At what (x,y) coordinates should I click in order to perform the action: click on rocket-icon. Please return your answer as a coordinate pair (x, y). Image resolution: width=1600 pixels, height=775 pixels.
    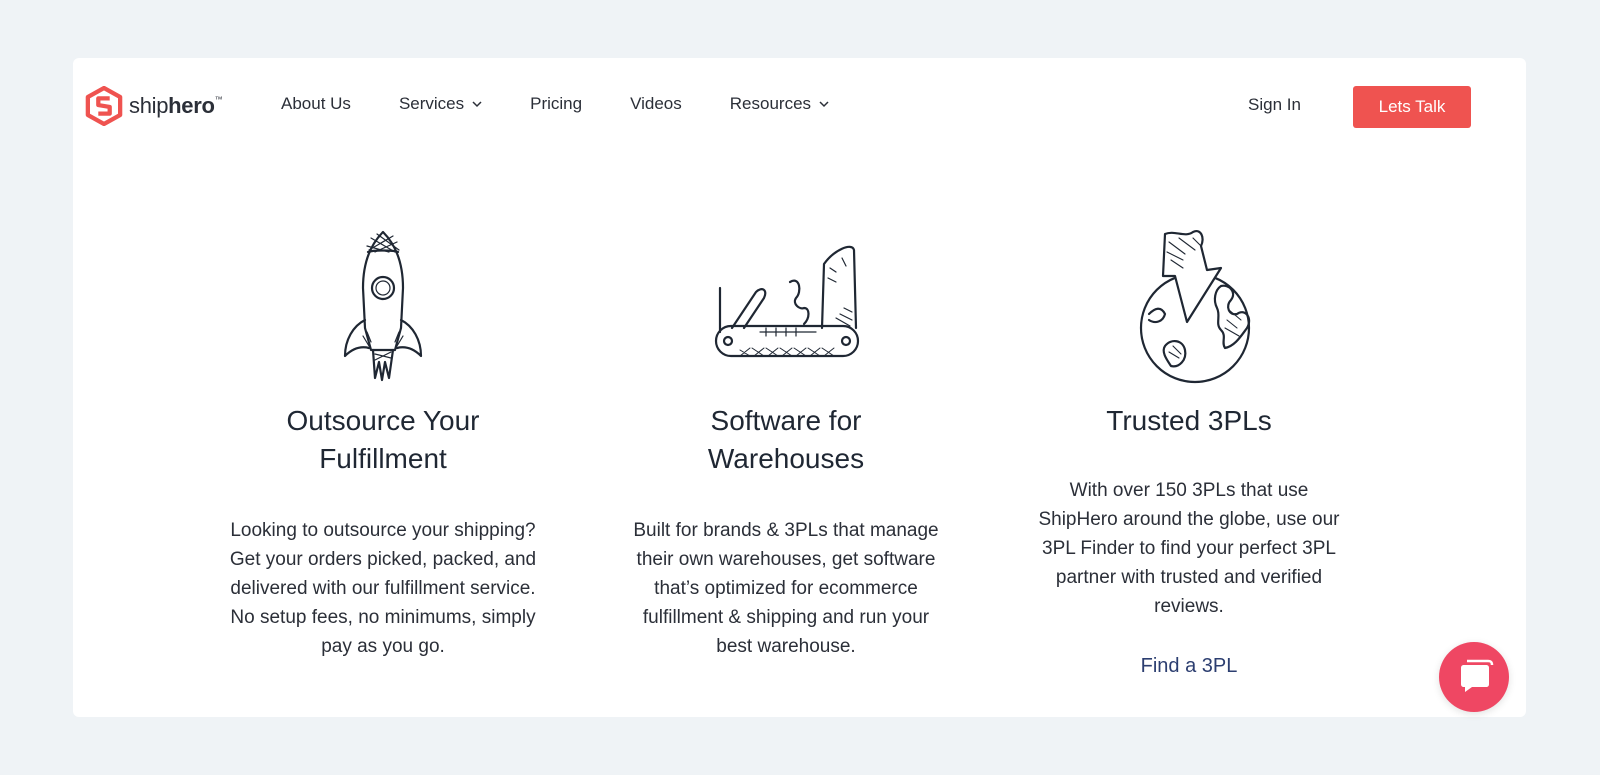
    Looking at the image, I should click on (383, 306).